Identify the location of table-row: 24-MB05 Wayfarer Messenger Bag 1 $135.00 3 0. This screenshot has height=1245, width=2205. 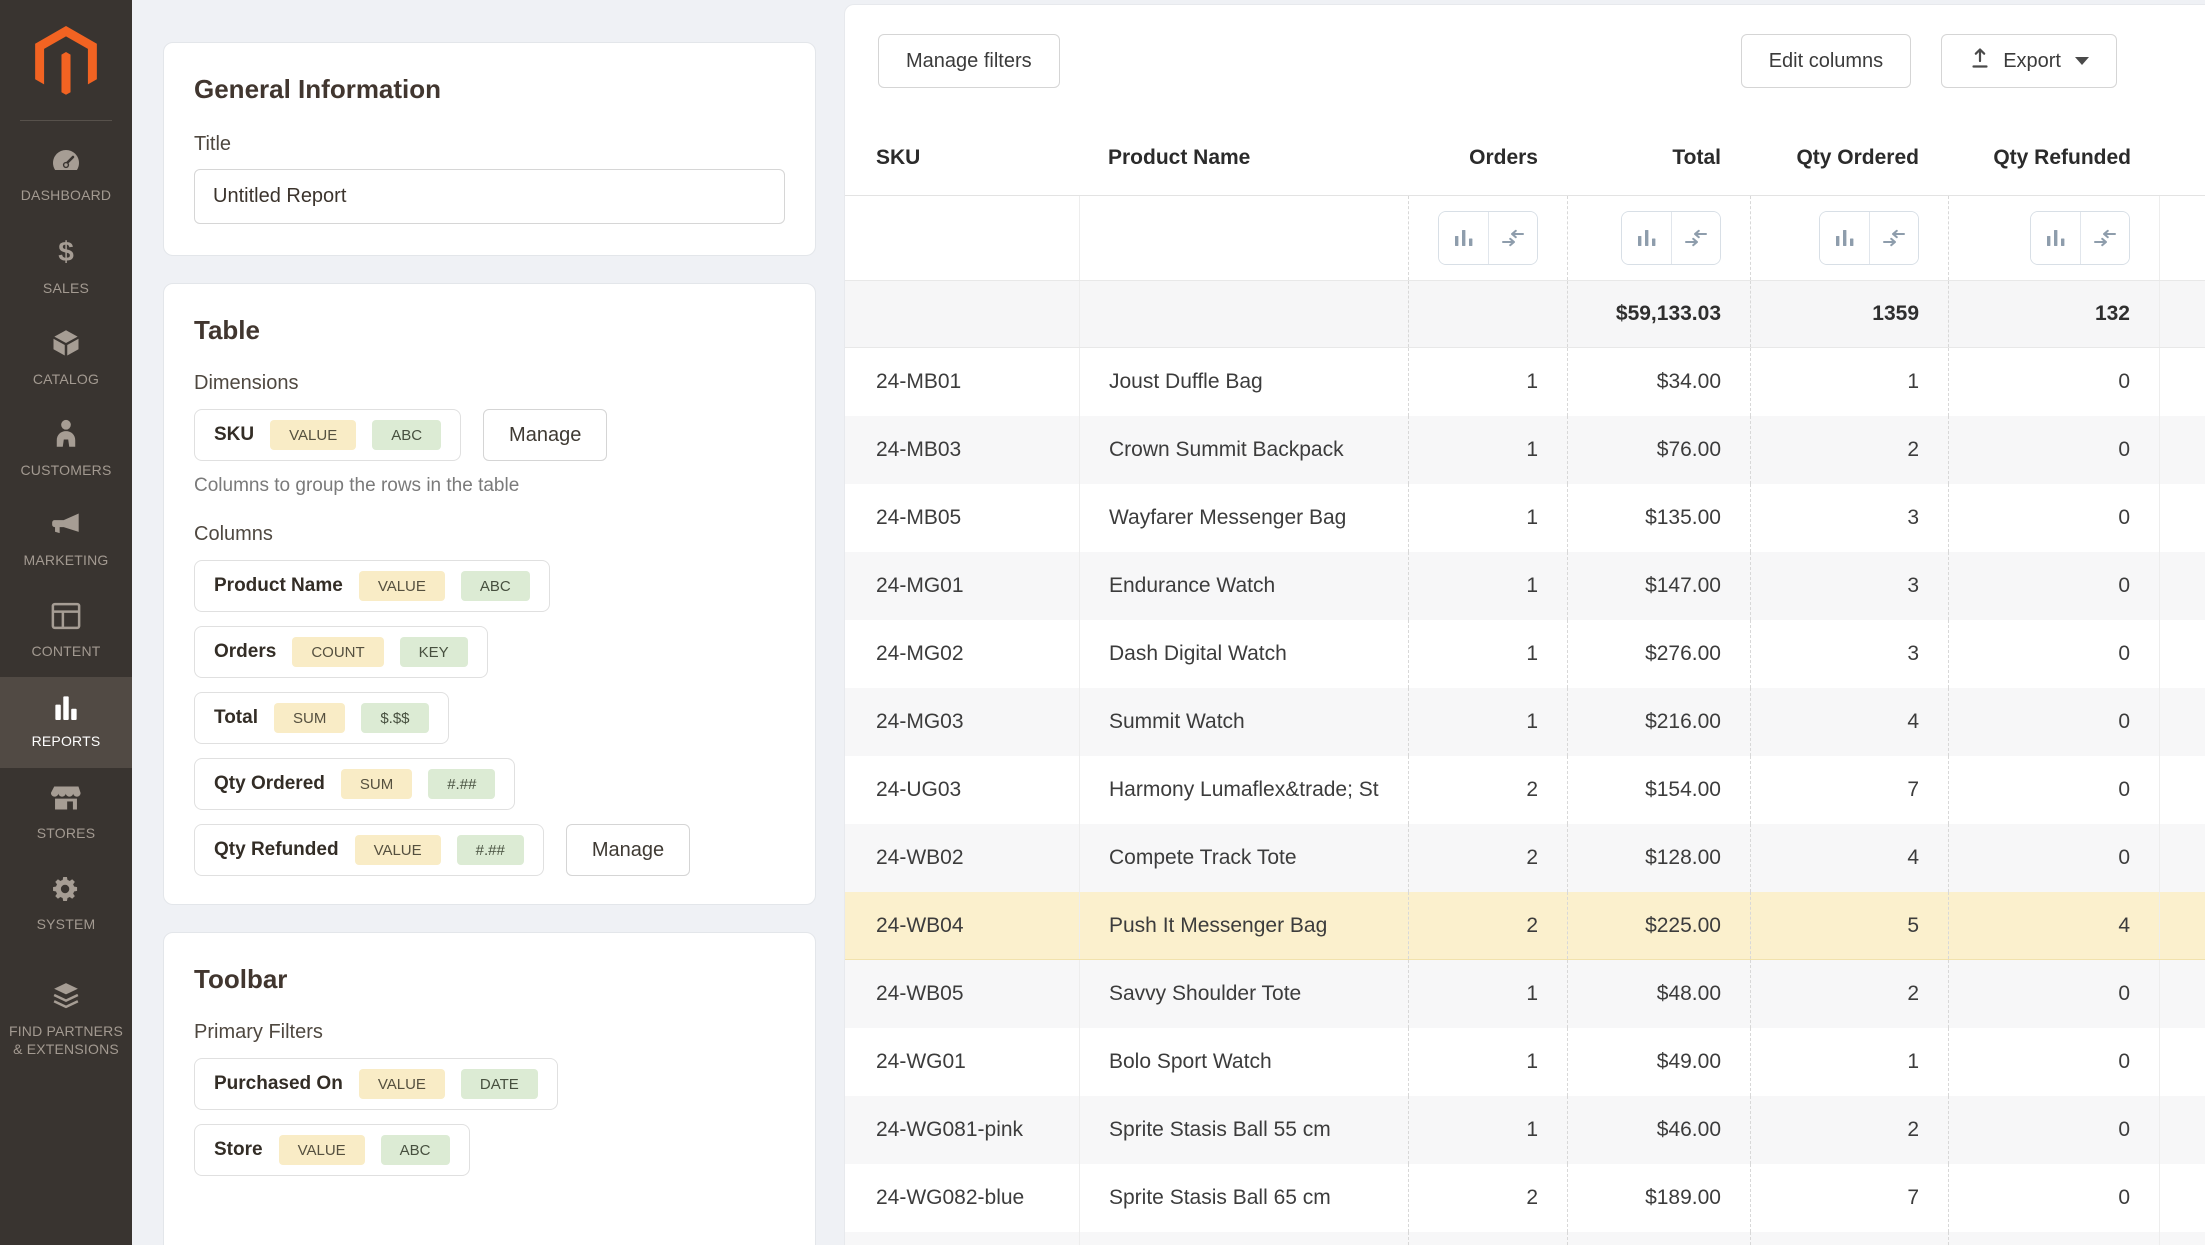
(1525, 518).